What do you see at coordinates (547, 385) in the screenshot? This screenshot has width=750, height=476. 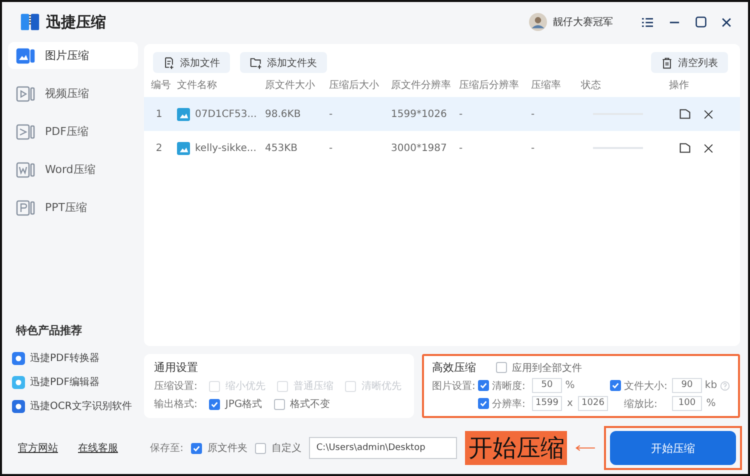 I see `clarity-field: 50` at bounding box center [547, 385].